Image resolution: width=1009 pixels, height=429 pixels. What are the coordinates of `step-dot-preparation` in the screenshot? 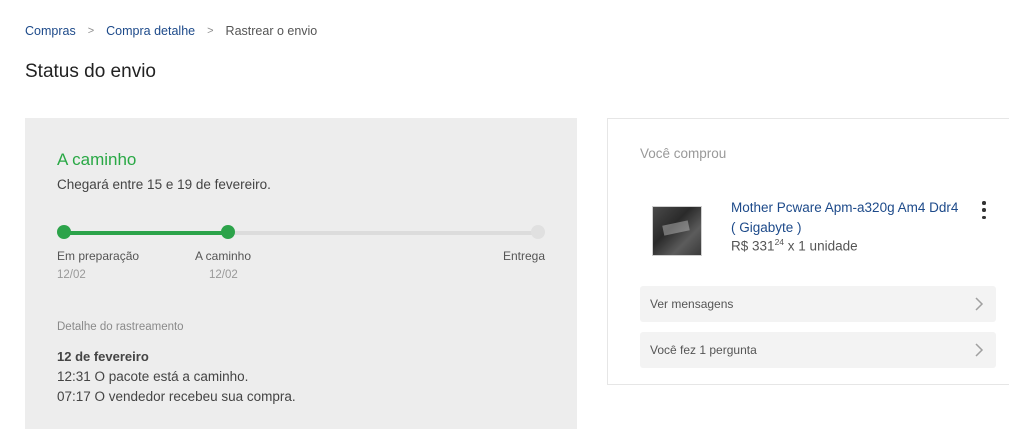 It's located at (64, 232).